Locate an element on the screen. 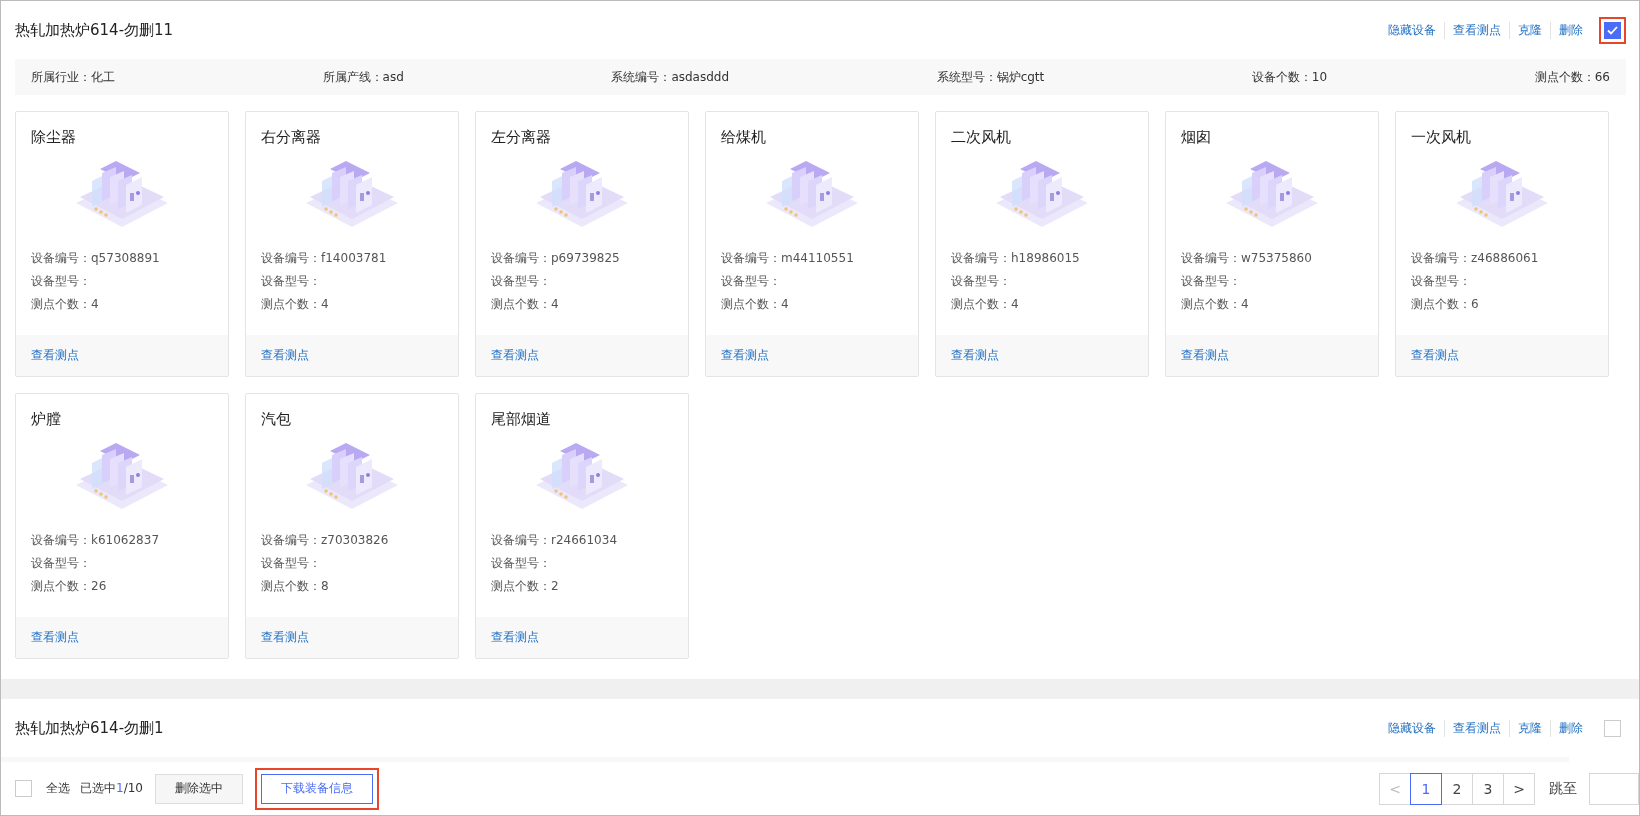 This screenshot has width=1640, height=816. device-name: 左分离器 is located at coordinates (521, 137).